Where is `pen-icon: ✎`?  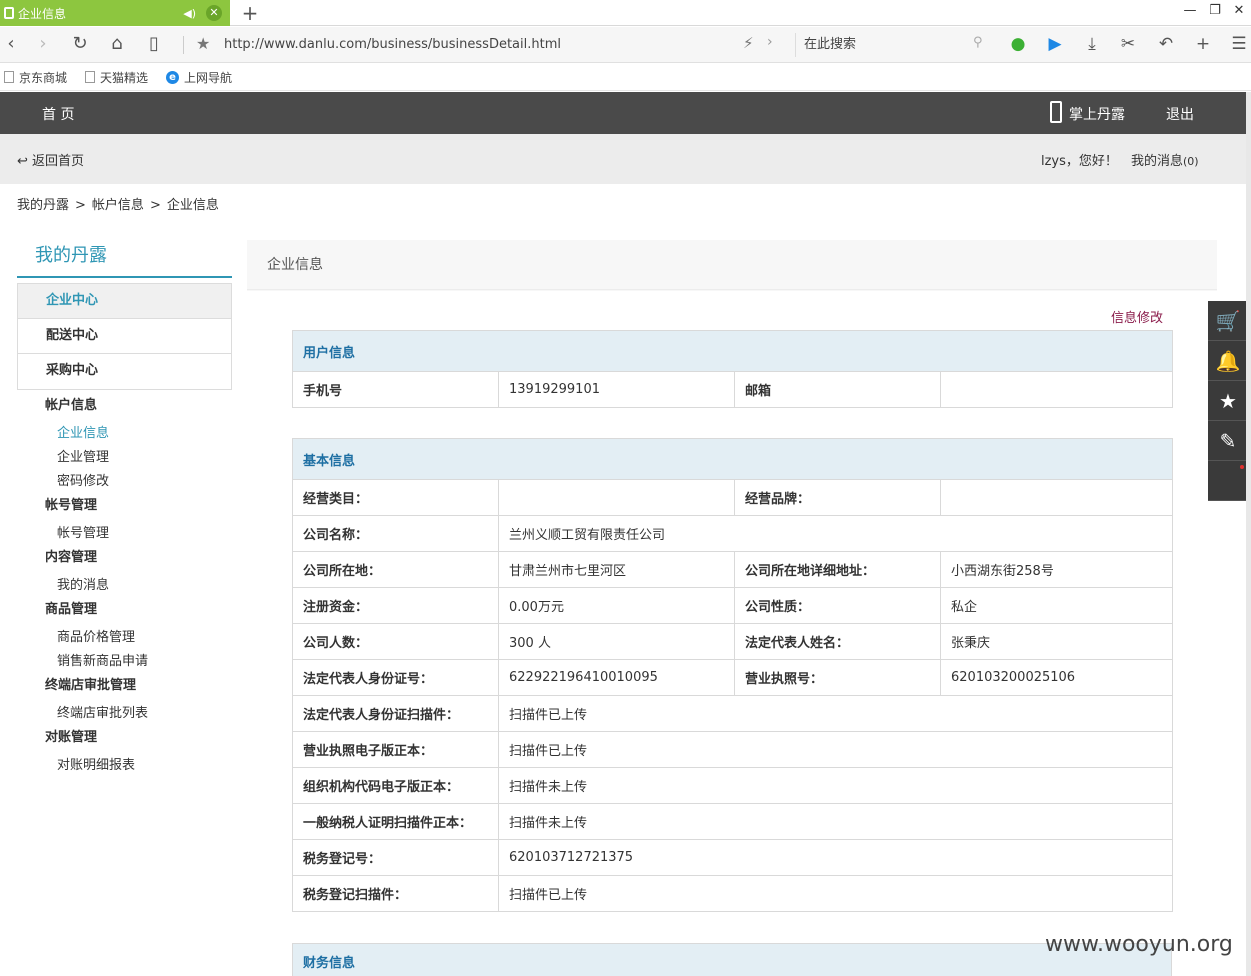
pen-icon: ✎ is located at coordinates (1228, 441).